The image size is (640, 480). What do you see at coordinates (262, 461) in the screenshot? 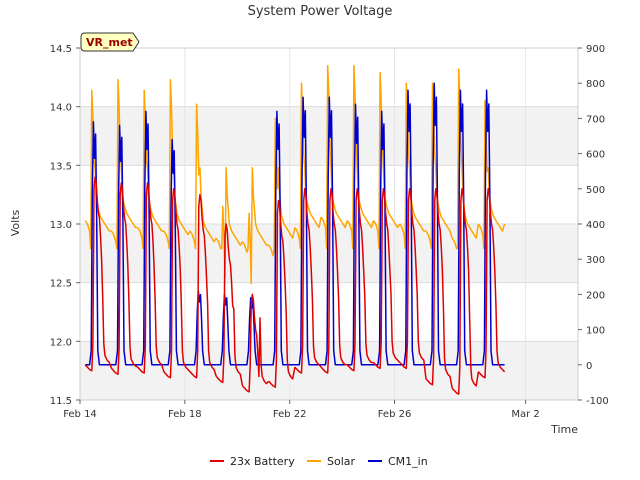
I see `legend-label: 23x Battery` at bounding box center [262, 461].